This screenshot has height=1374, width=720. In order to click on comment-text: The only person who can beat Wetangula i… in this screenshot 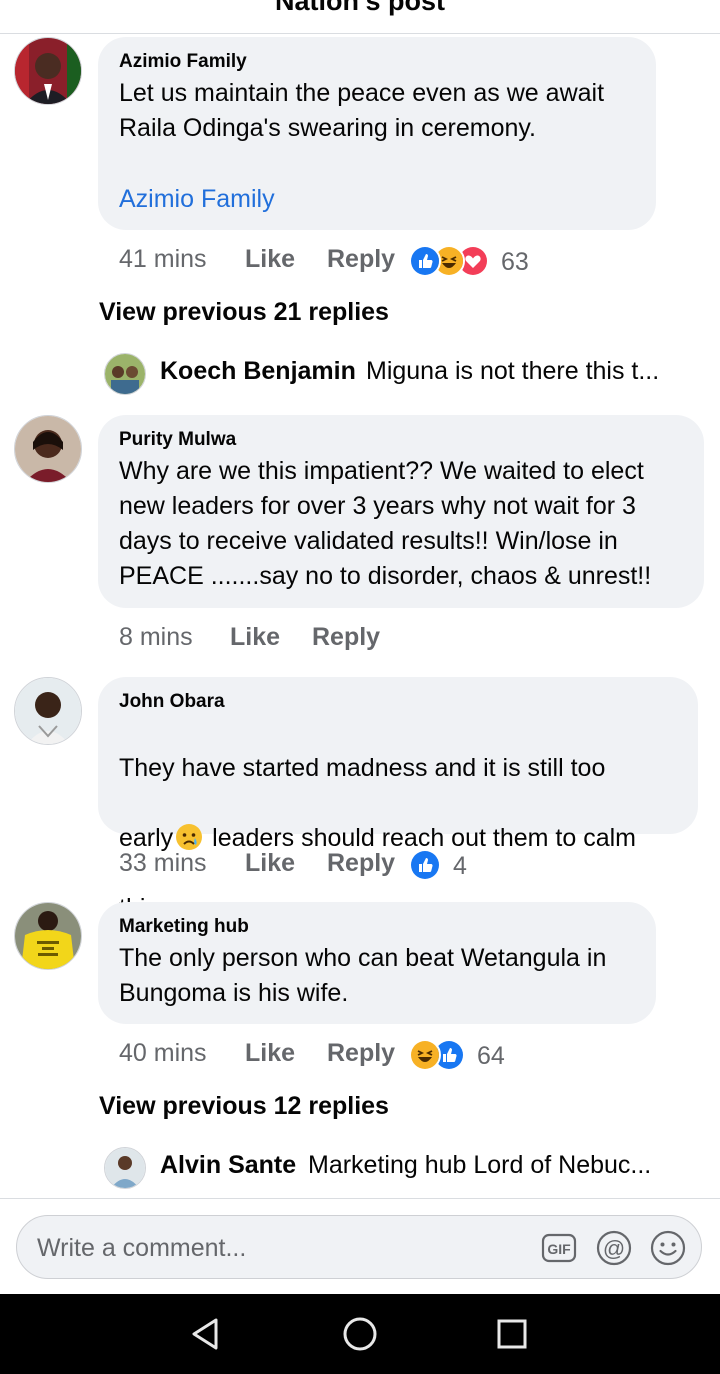, I will do `click(363, 975)`.